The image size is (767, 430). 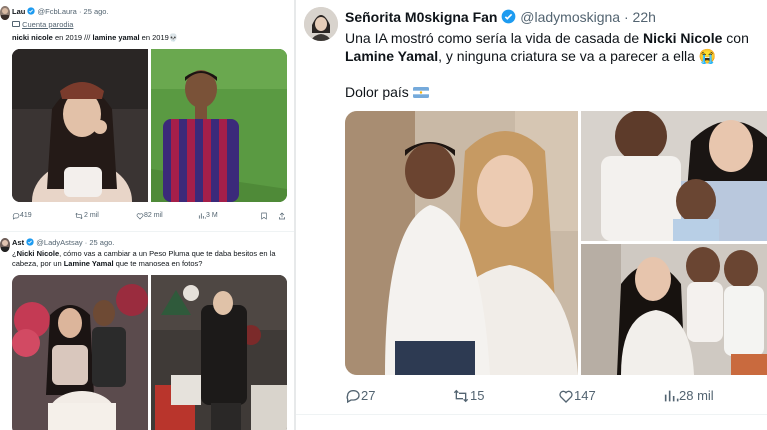 I want to click on reply-button: 27, so click(x=360, y=396).